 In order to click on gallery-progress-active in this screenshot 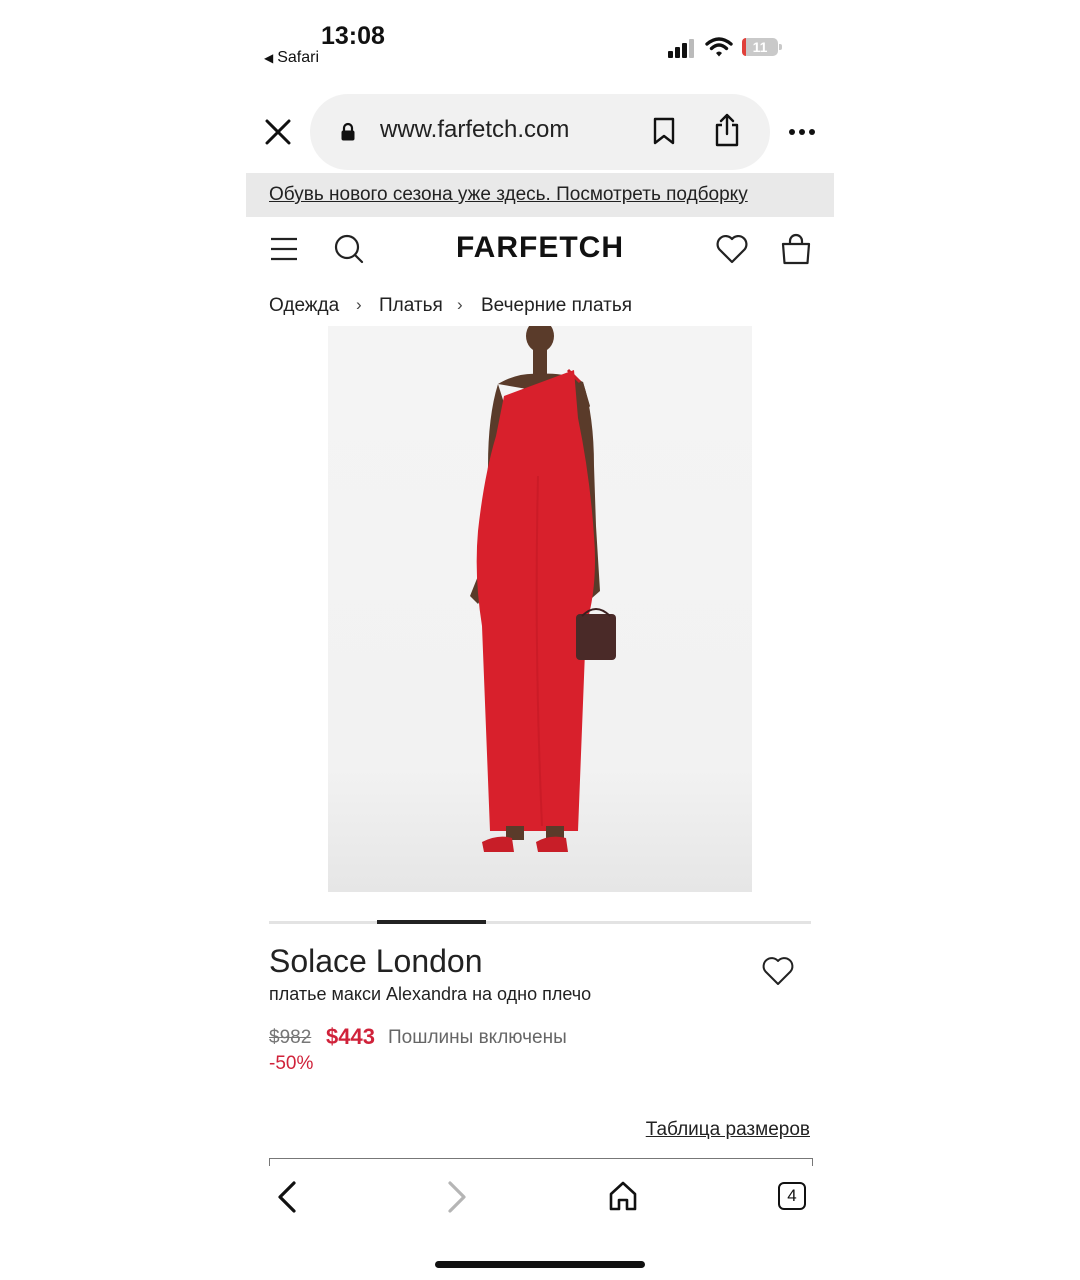, I will do `click(431, 922)`.